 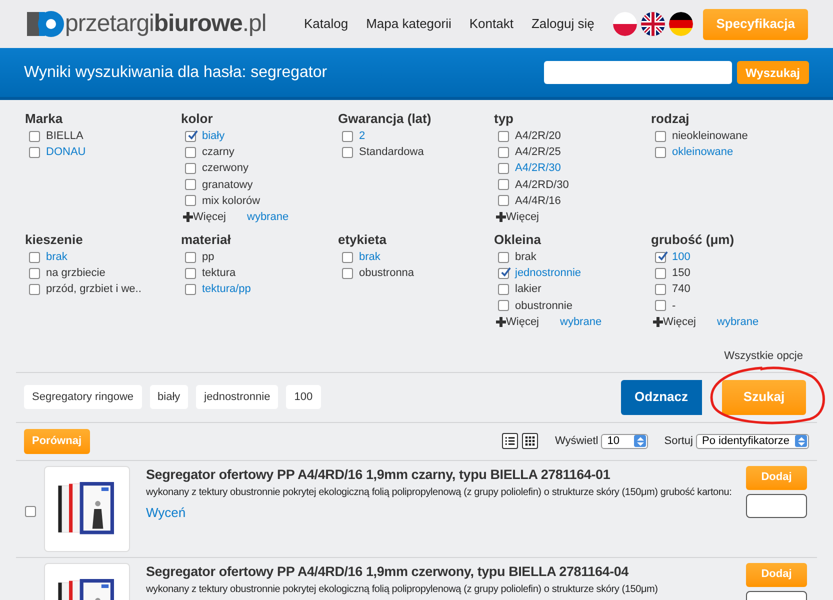 I want to click on nav-link: Kontakt, so click(x=491, y=24).